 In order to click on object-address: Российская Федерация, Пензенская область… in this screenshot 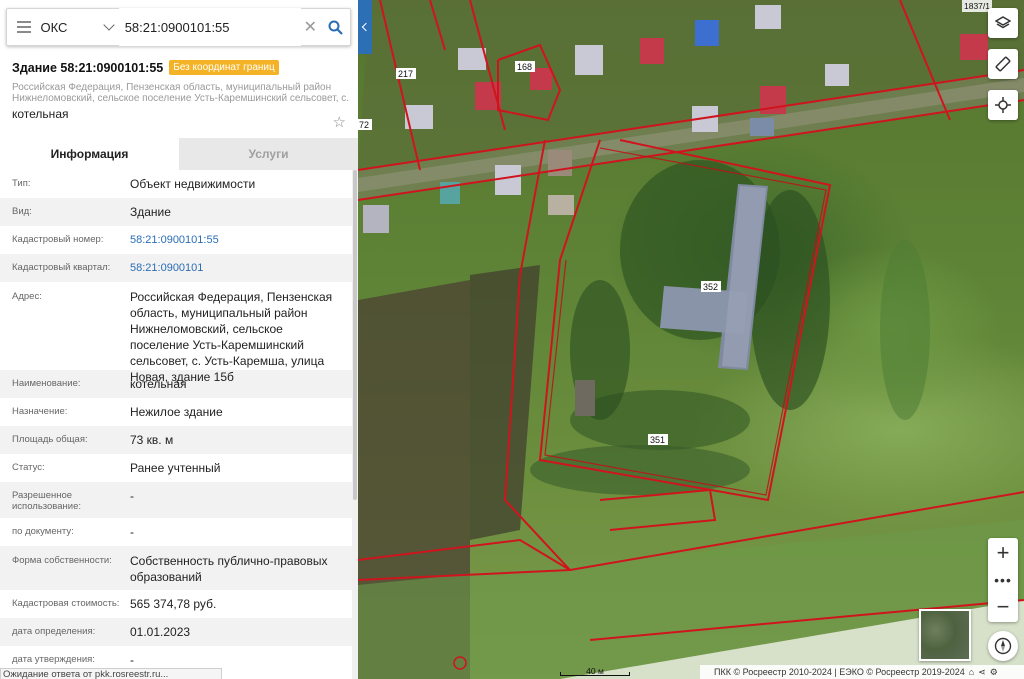, I will do `click(181, 93)`.